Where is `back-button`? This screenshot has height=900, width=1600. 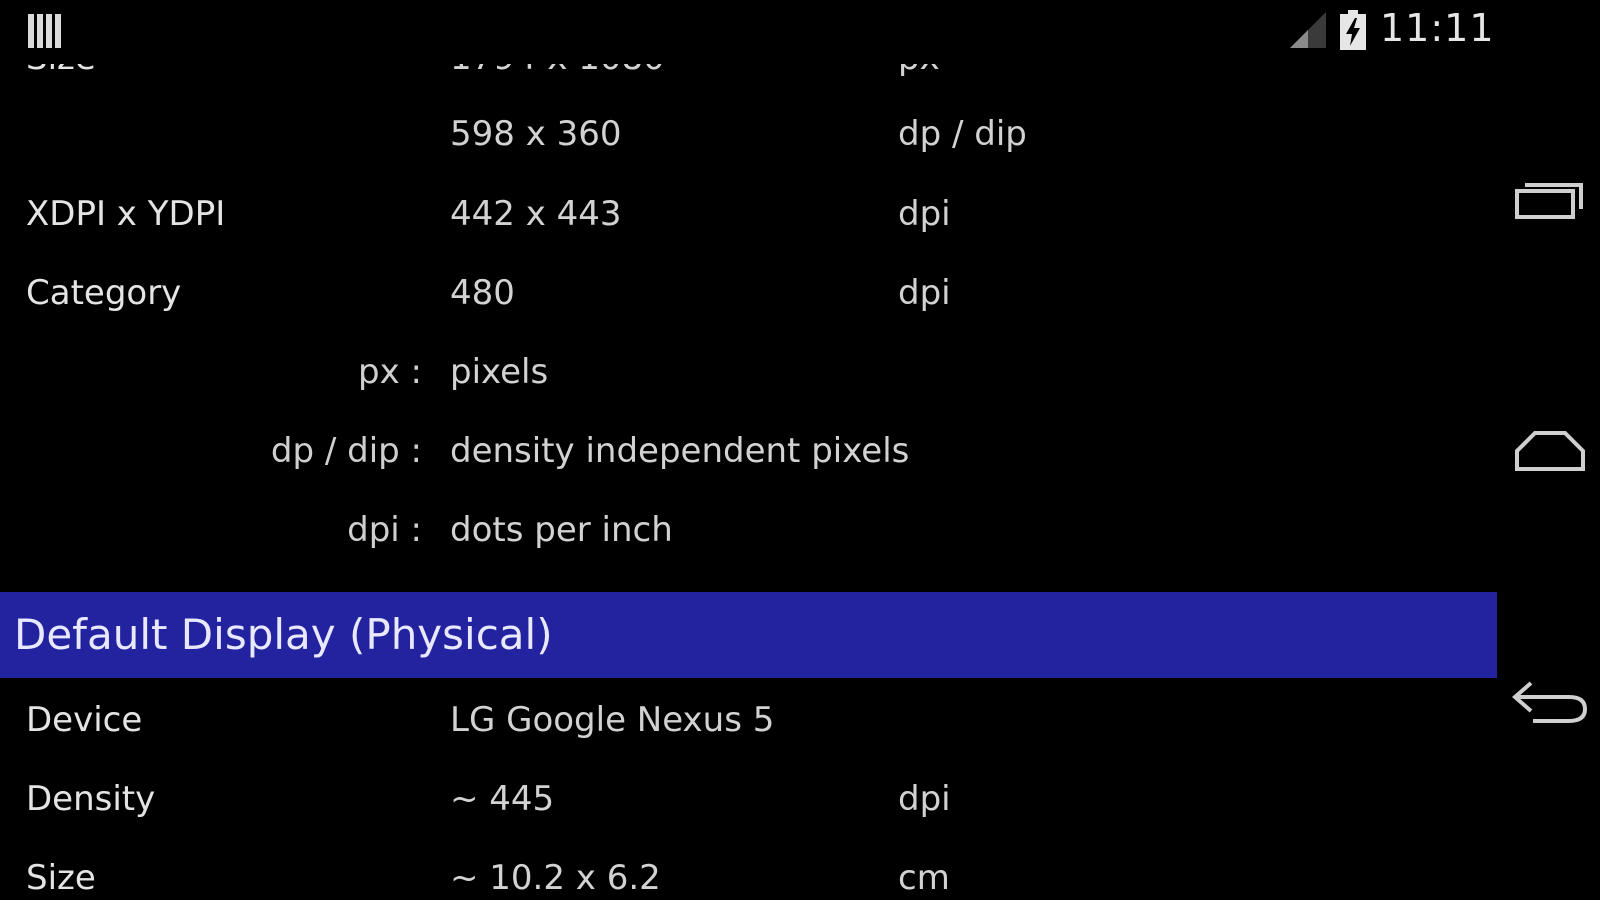 back-button is located at coordinates (1550, 702).